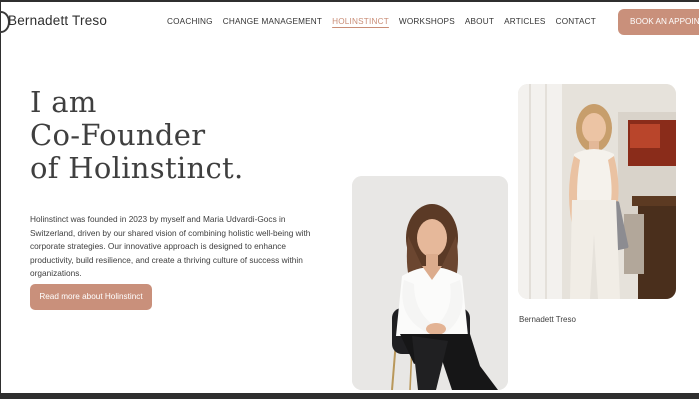 The image size is (699, 399). What do you see at coordinates (479, 21) in the screenshot?
I see `nav-item-about: ABOUT` at bounding box center [479, 21].